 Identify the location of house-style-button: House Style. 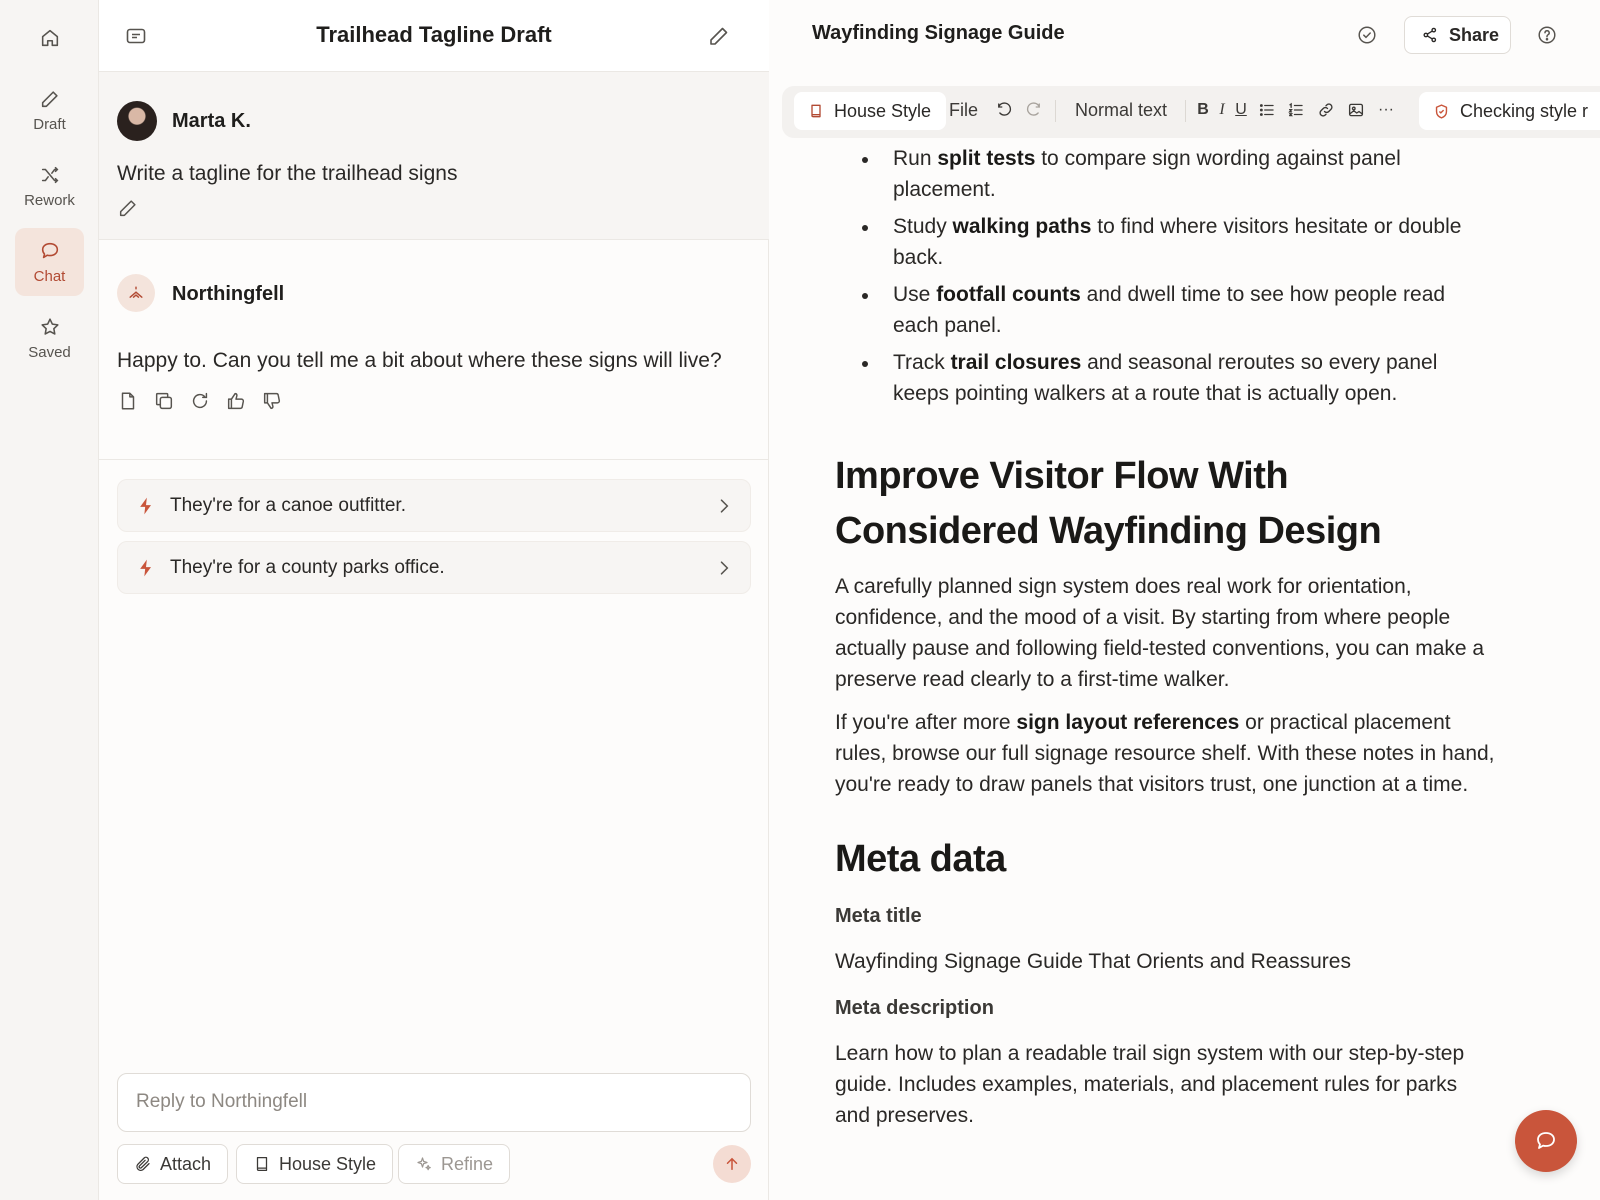
(315, 1164).